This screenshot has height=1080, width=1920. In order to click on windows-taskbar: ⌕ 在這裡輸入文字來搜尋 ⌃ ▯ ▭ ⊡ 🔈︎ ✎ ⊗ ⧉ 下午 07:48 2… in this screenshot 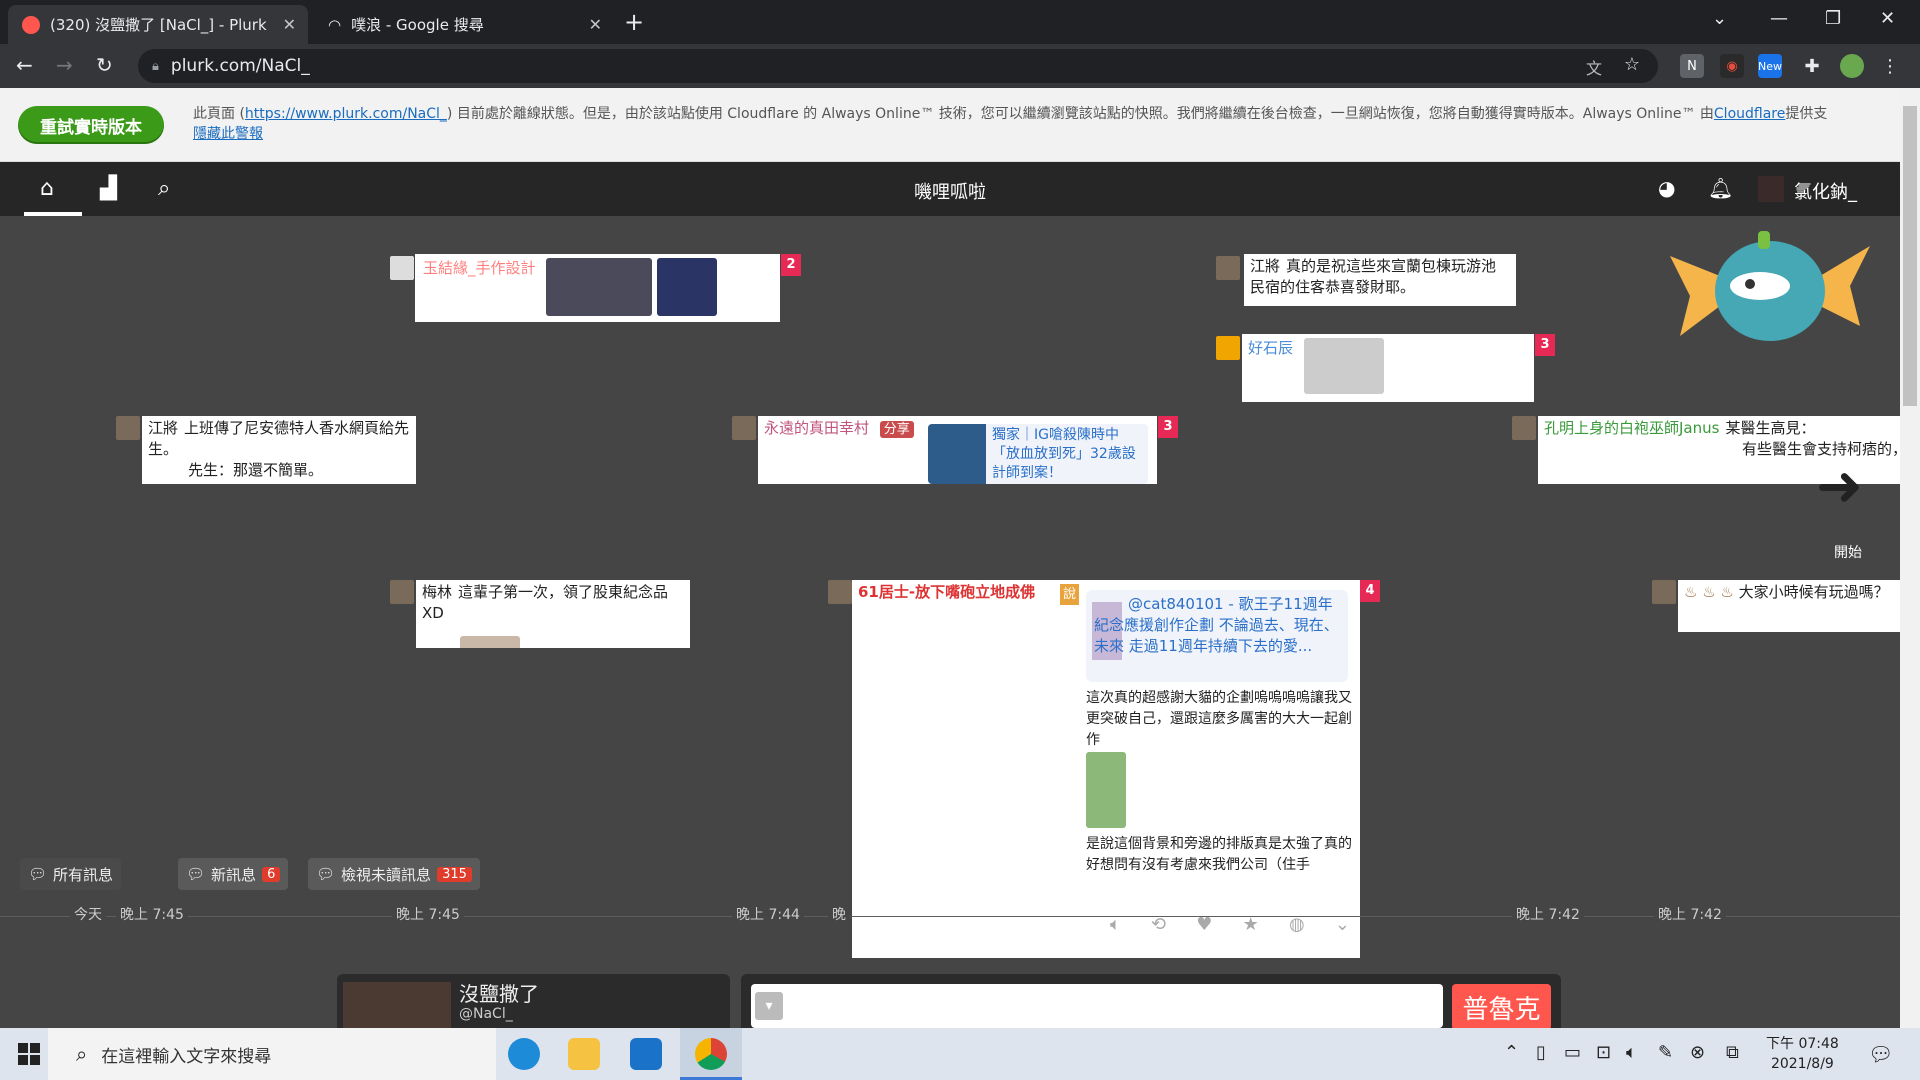, I will do `click(960, 1054)`.